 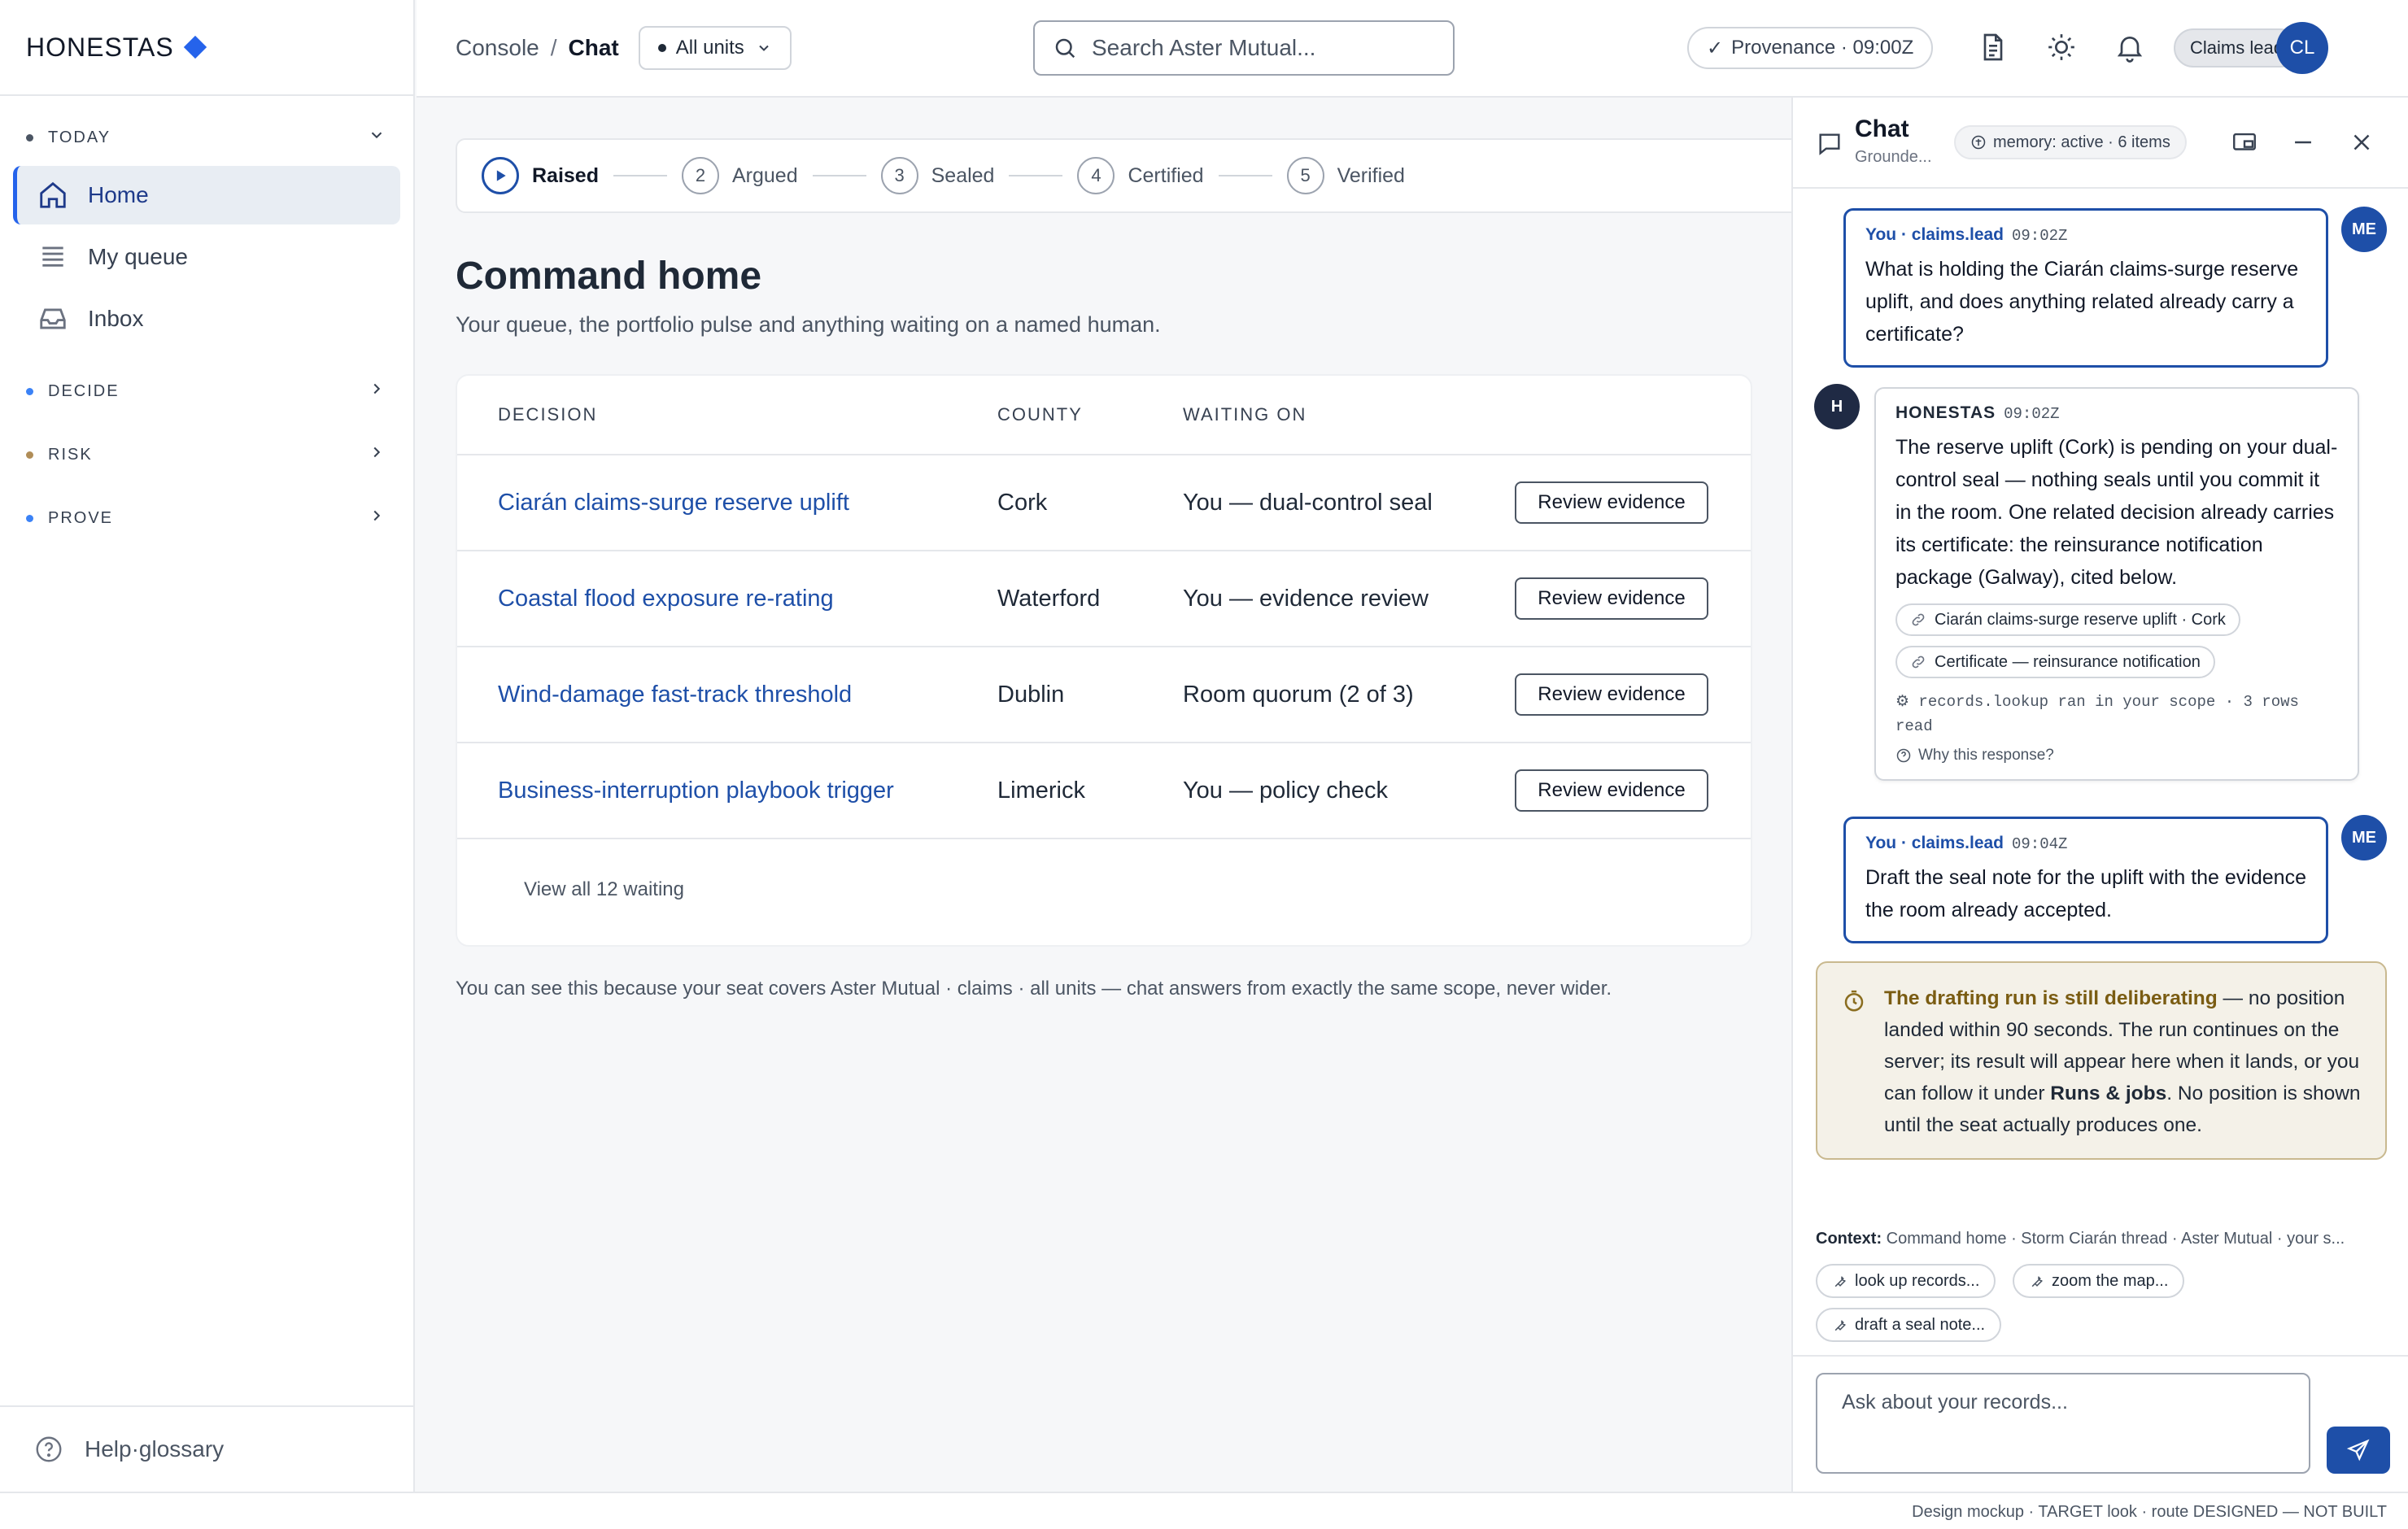 What do you see at coordinates (662, 48) in the screenshot?
I see `unit-dot` at bounding box center [662, 48].